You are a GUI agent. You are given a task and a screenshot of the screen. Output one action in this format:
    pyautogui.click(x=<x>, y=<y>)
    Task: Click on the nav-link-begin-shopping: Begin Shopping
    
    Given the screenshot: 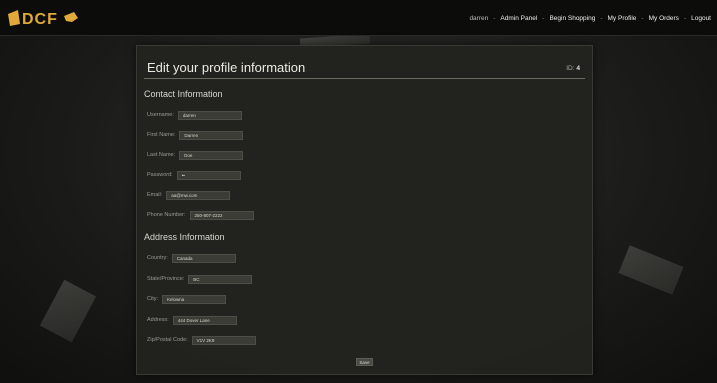 What is the action you would take?
    pyautogui.click(x=572, y=18)
    